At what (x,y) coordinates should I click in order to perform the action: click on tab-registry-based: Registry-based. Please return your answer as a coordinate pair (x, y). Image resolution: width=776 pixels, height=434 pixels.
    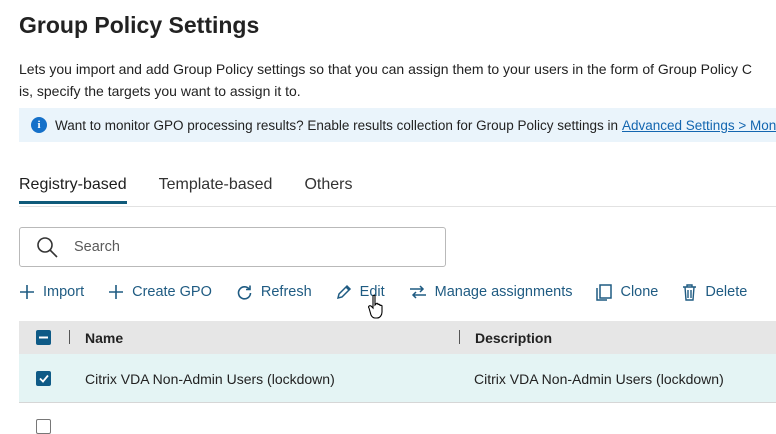
    Looking at the image, I should click on (73, 189).